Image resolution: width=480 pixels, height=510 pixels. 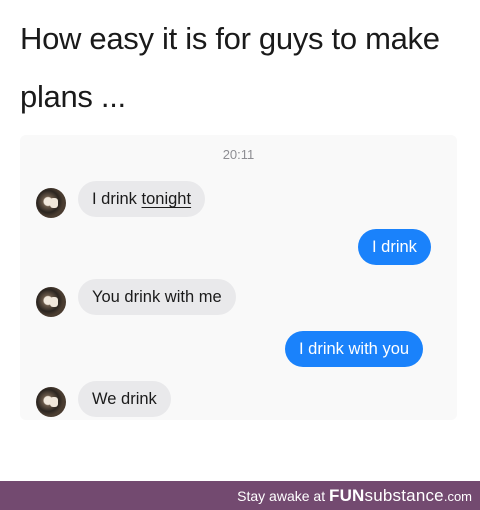 I want to click on outgoing-message-bubble: I drink, so click(x=394, y=247).